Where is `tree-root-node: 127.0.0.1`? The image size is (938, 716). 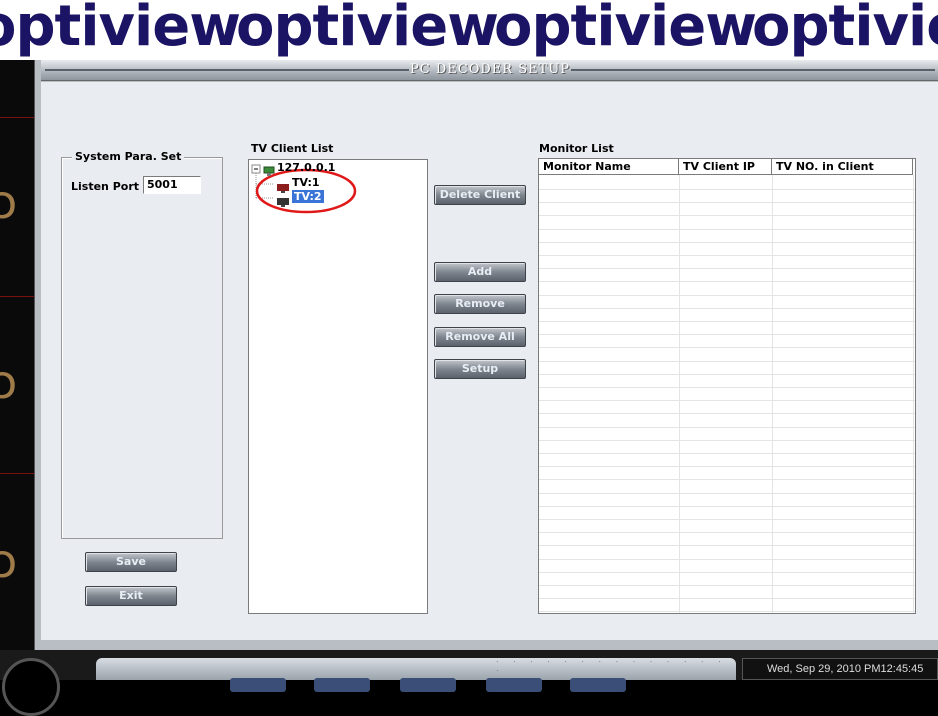
tree-root-node: 127.0.0.1 is located at coordinates (306, 167).